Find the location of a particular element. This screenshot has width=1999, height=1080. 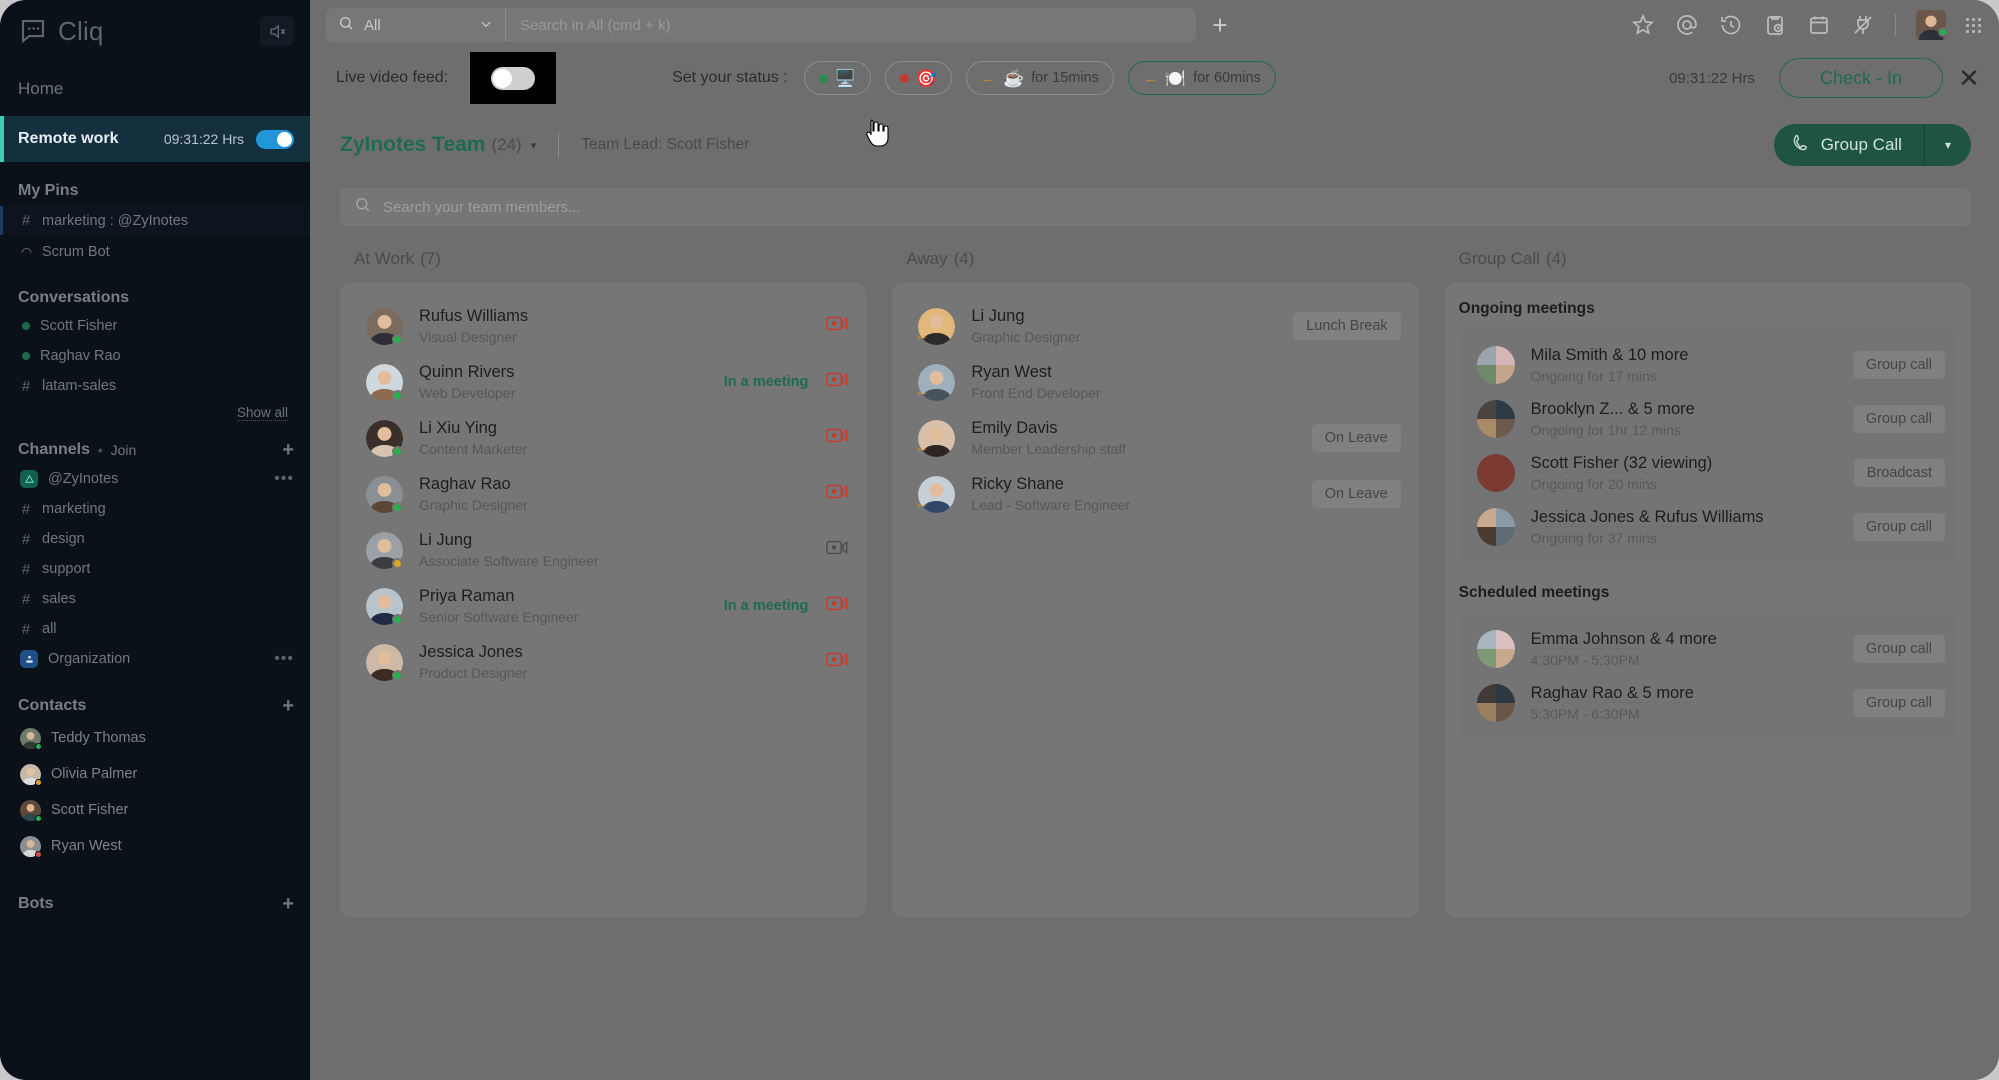

sidebar-item-home: Home is located at coordinates (155, 89).